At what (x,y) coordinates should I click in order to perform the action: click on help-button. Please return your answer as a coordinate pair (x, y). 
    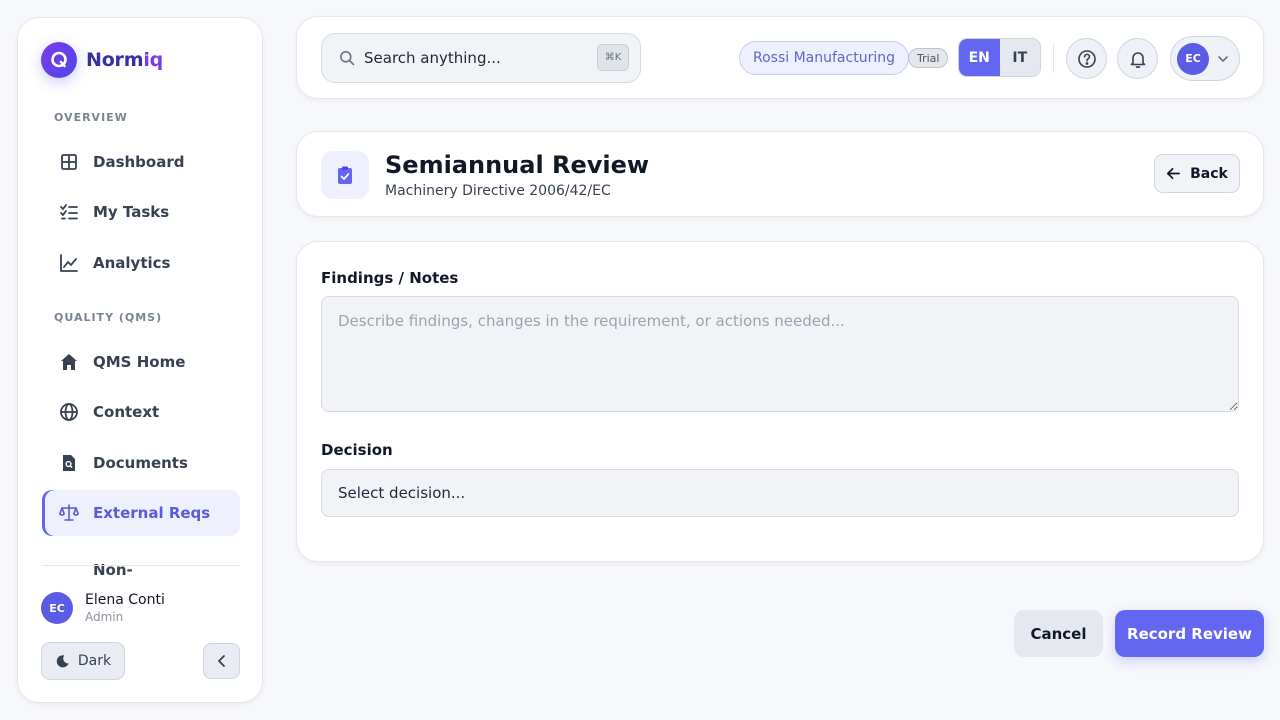
    Looking at the image, I should click on (1086, 58).